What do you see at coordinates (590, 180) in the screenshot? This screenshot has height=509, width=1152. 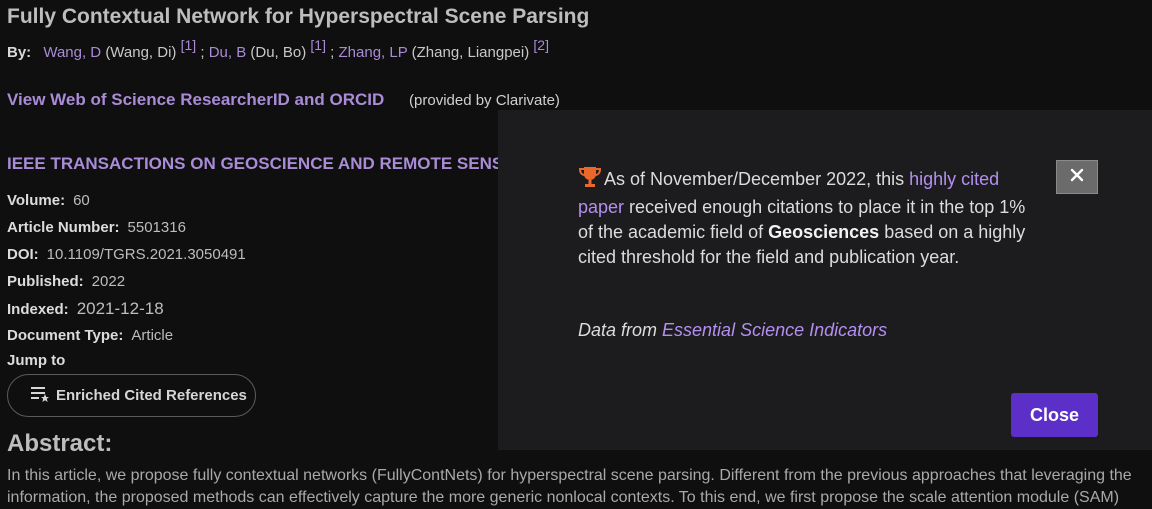 I see `trophy-icon` at bounding box center [590, 180].